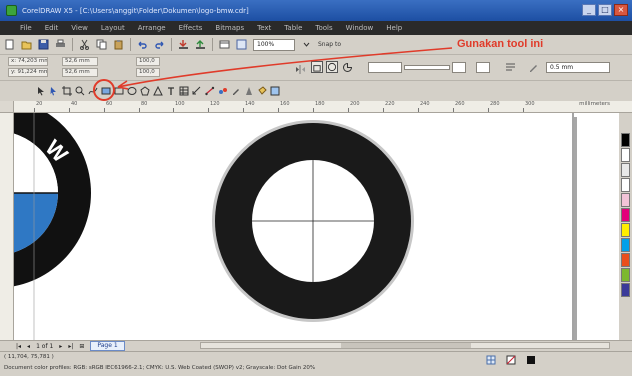  I want to click on cut-icon, so click(84, 44).